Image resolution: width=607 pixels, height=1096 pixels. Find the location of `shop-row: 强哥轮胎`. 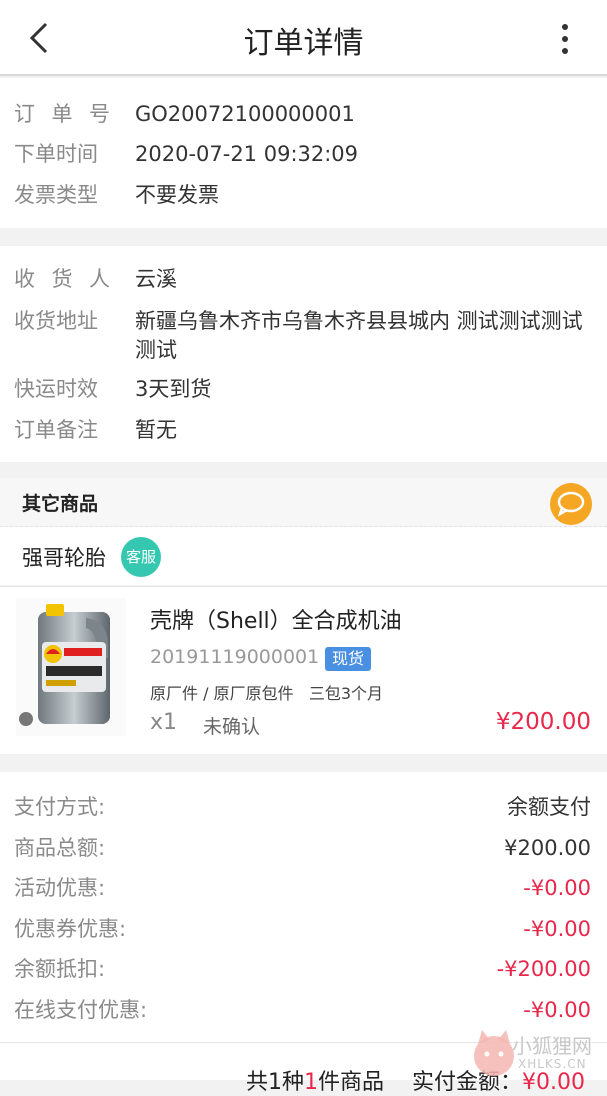

shop-row: 强哥轮胎 is located at coordinates (303, 556).